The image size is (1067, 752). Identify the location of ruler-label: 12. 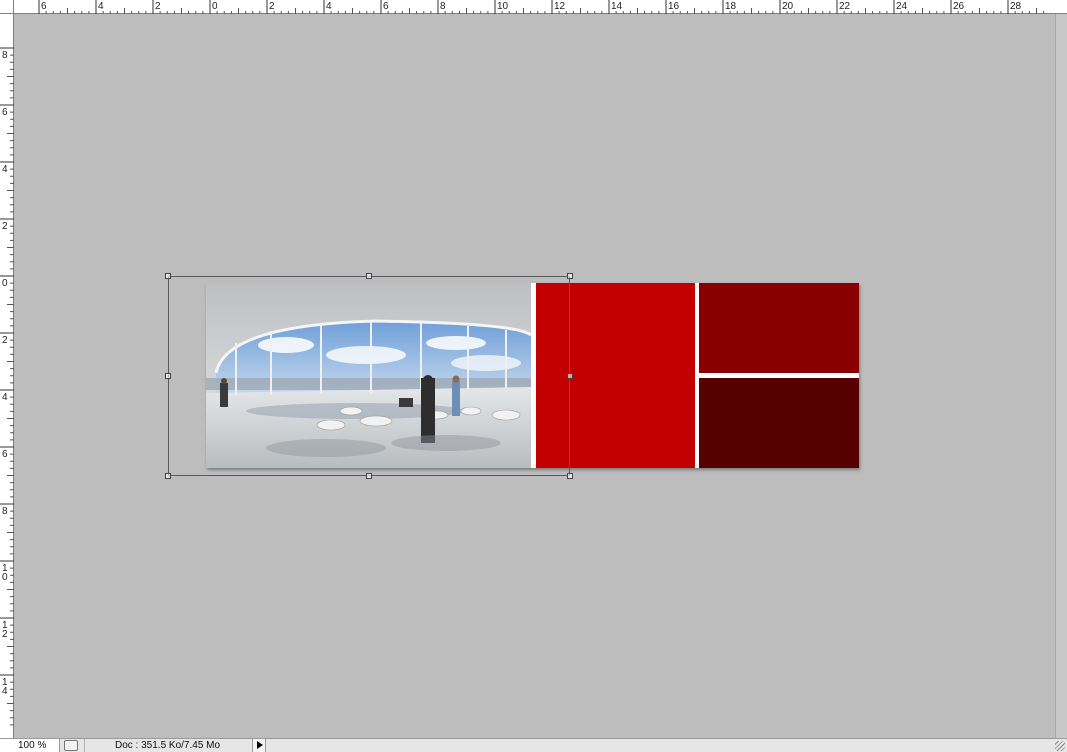
(560, 6).